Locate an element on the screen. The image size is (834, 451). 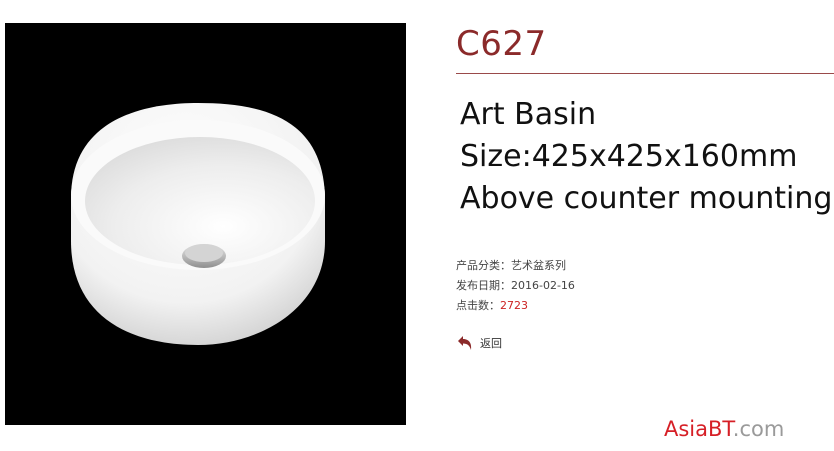
product-meta: 产品分类：艺术盆系列 发布日期：2016-02-16 点击数：2723 is located at coordinates (515, 286).